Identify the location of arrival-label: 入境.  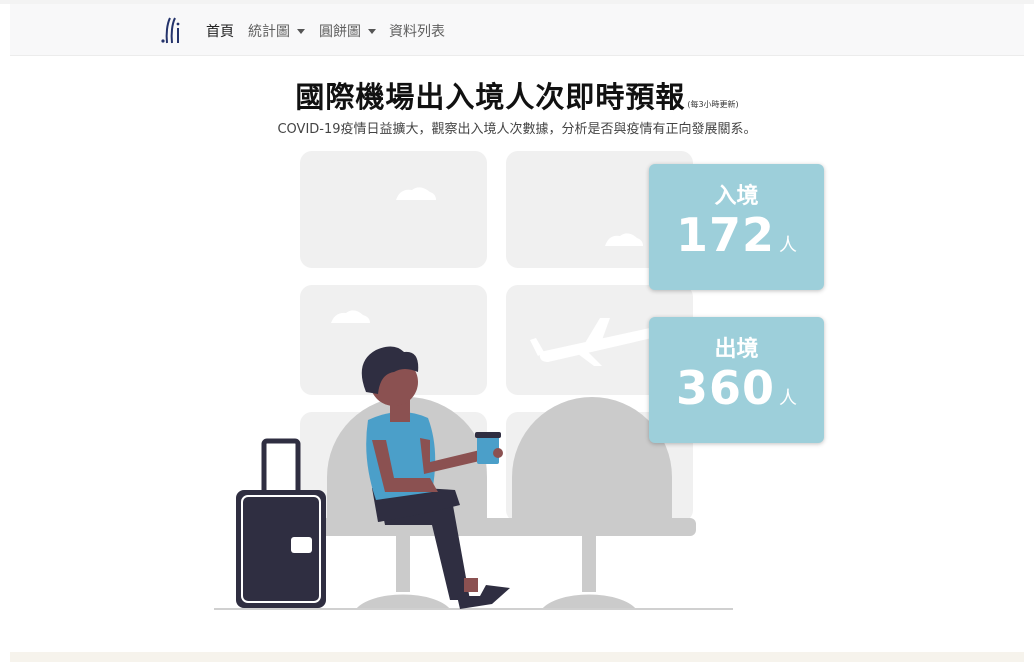
(736, 196).